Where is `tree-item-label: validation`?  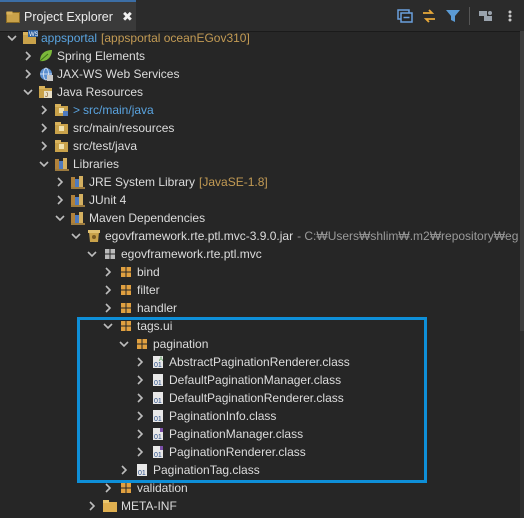
tree-item-label: validation is located at coordinates (162, 488).